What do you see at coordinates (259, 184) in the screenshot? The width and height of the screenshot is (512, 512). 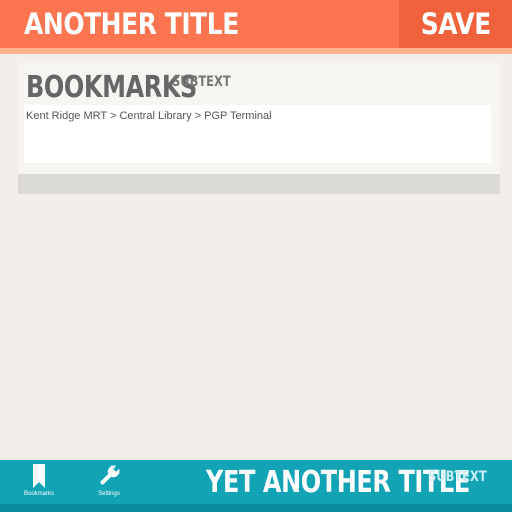 I see `bookmarks-card-footer` at bounding box center [259, 184].